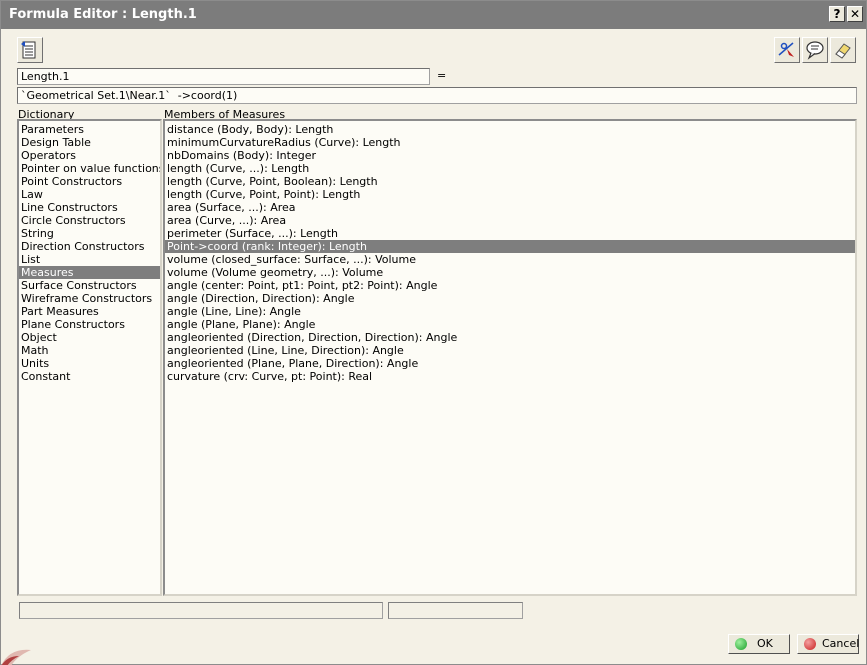 The width and height of the screenshot is (867, 665). I want to click on member-item: angle (Direction, Direction): Angle, so click(510, 298).